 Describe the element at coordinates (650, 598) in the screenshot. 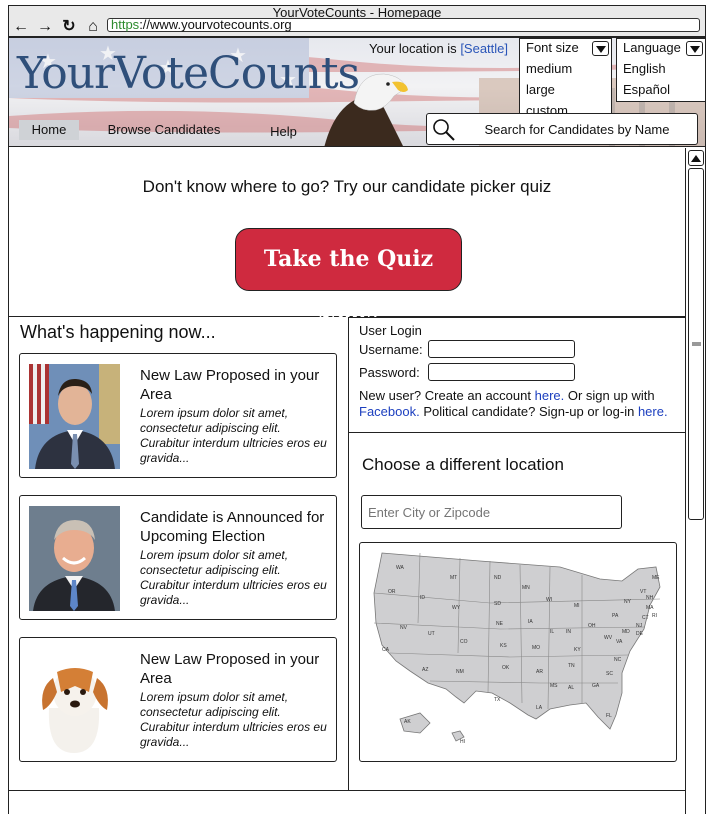

I see `state-label: NH` at that location.